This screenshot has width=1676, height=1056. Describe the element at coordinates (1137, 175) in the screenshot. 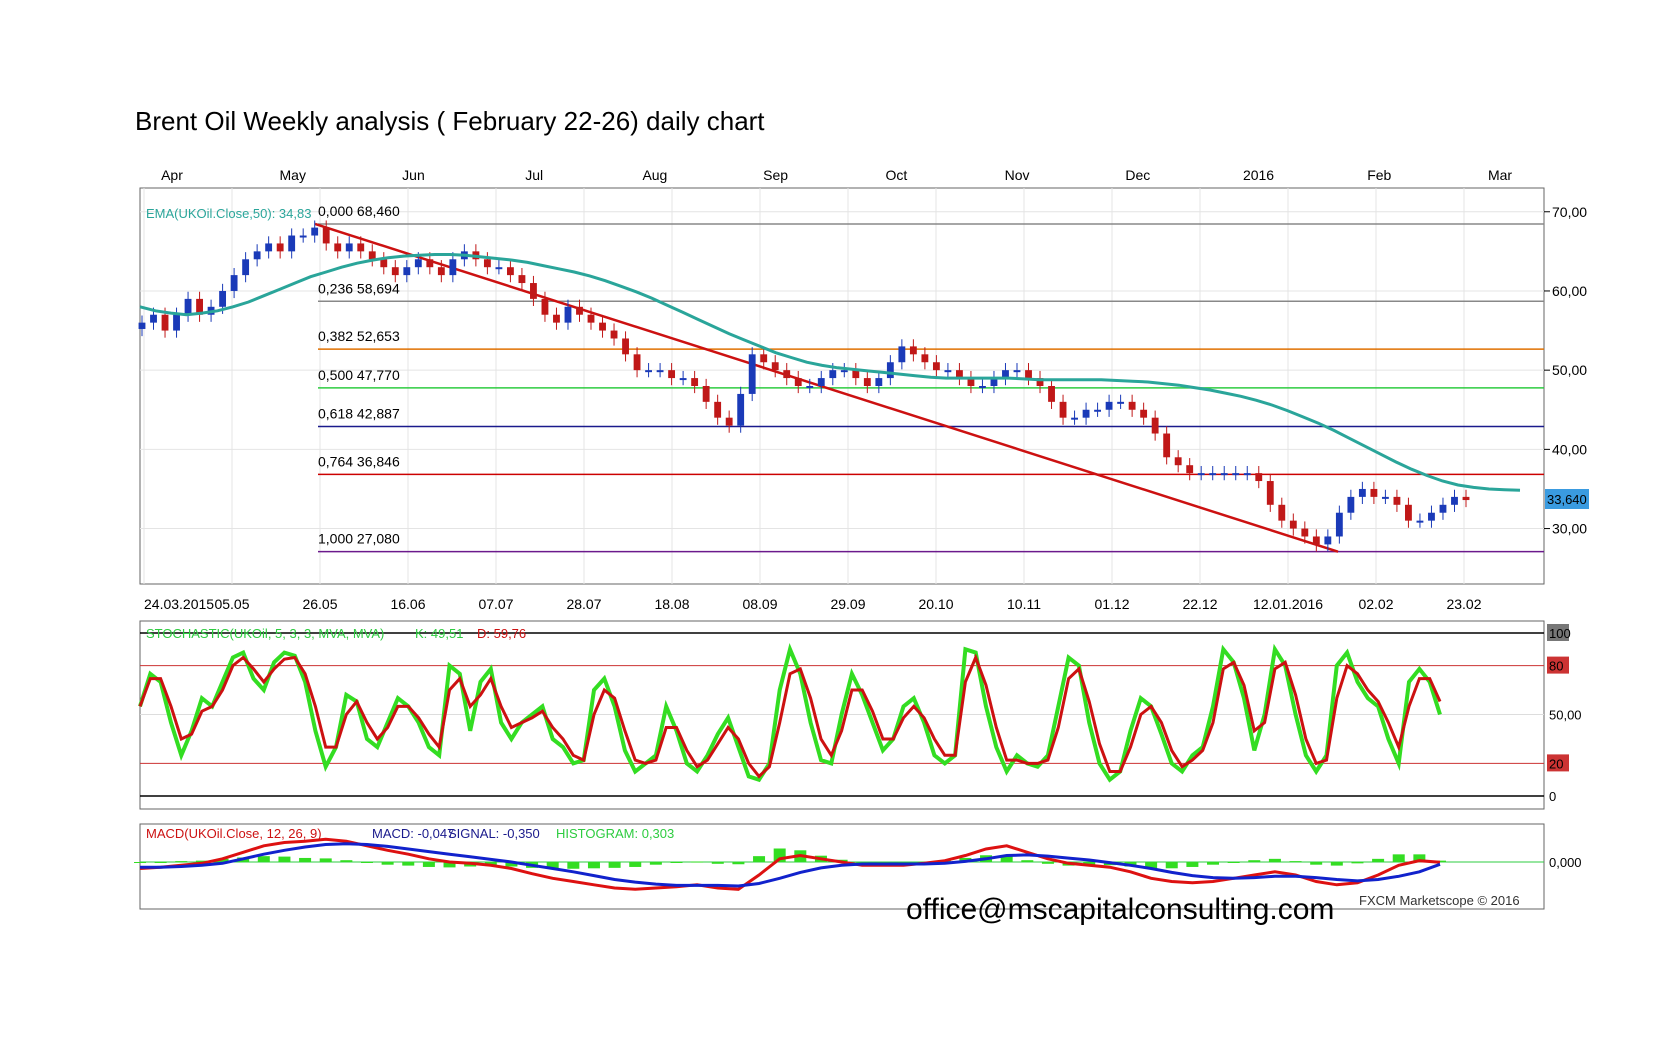

I see `month-label: Dec` at that location.